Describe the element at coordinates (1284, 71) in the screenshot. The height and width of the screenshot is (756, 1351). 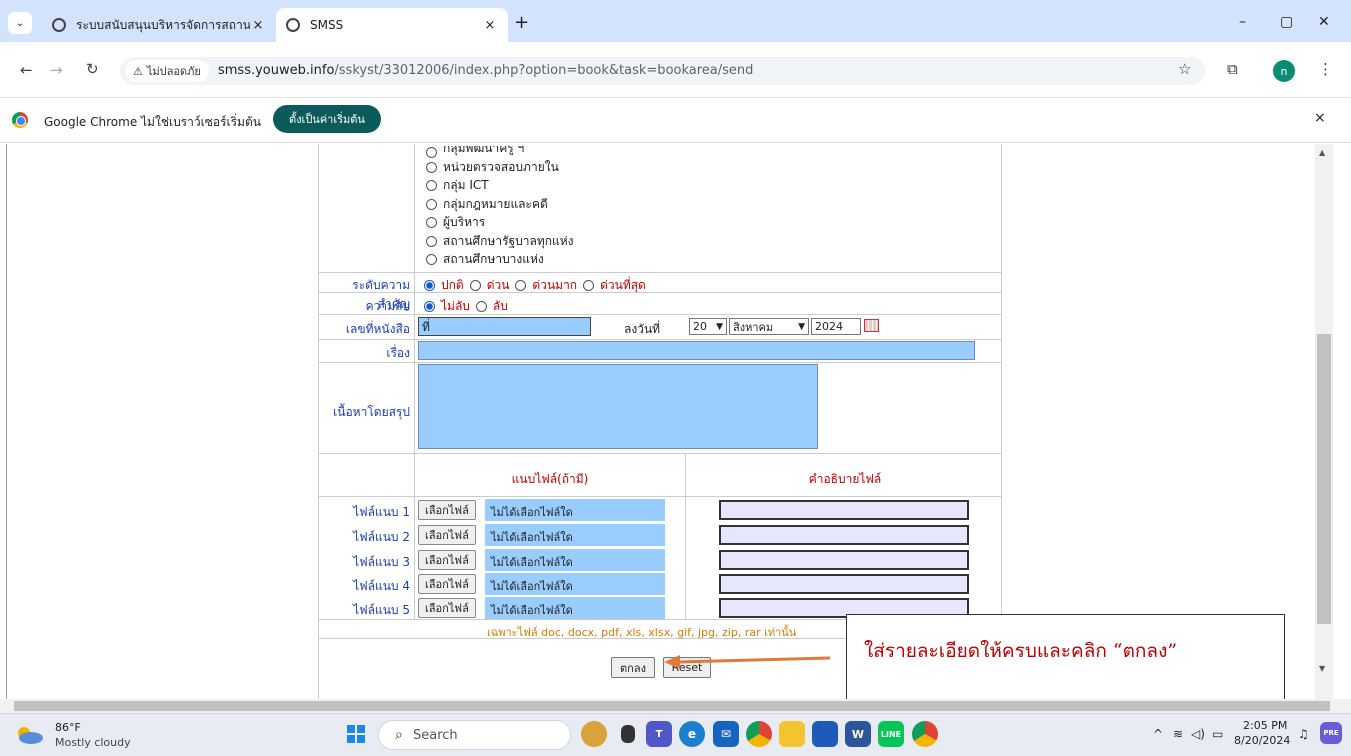
I see `profile-avatar: n` at that location.